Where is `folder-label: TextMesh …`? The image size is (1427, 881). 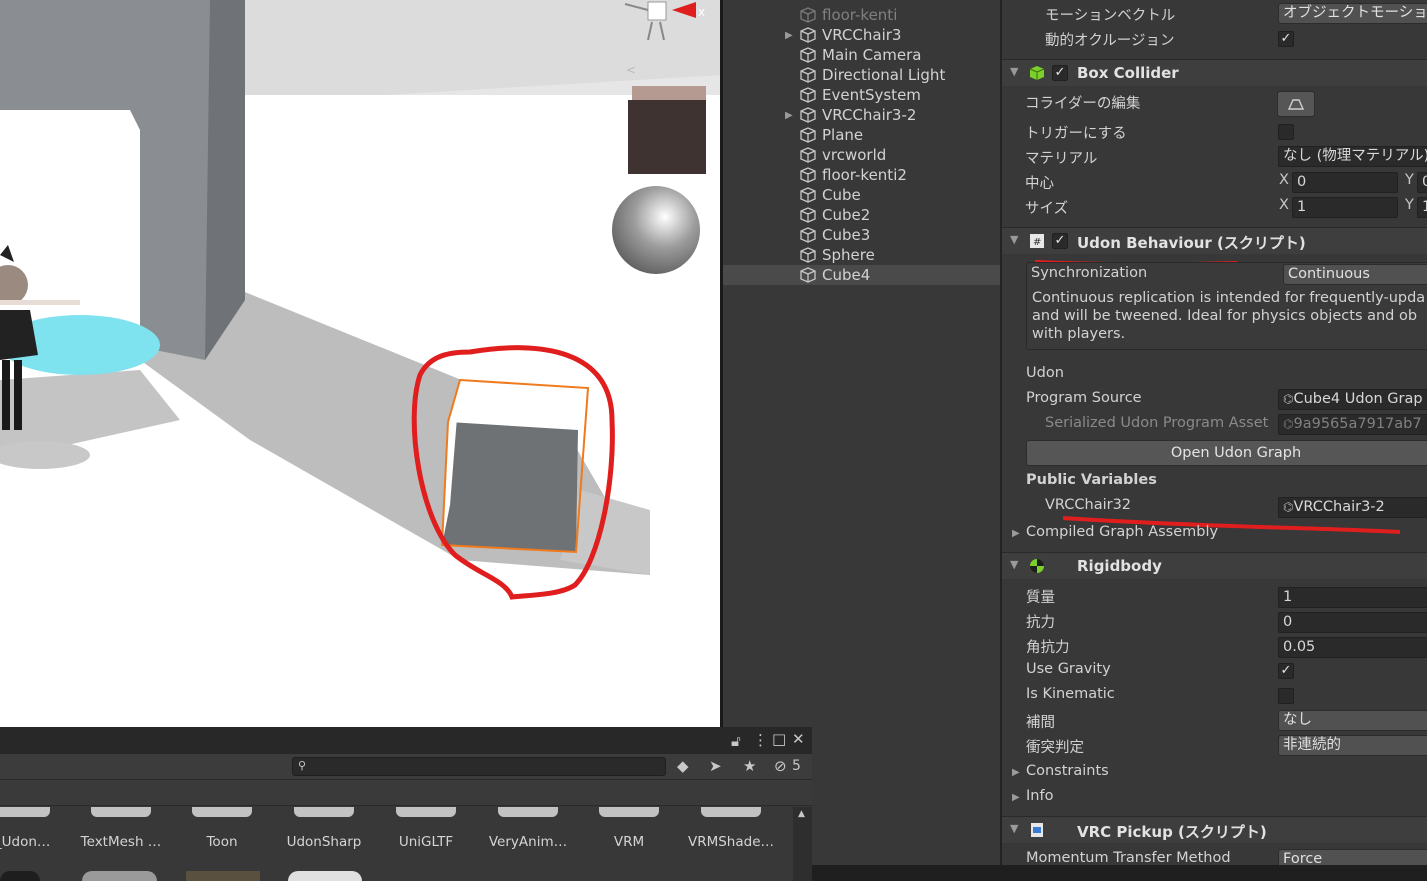 folder-label: TextMesh … is located at coordinates (121, 842).